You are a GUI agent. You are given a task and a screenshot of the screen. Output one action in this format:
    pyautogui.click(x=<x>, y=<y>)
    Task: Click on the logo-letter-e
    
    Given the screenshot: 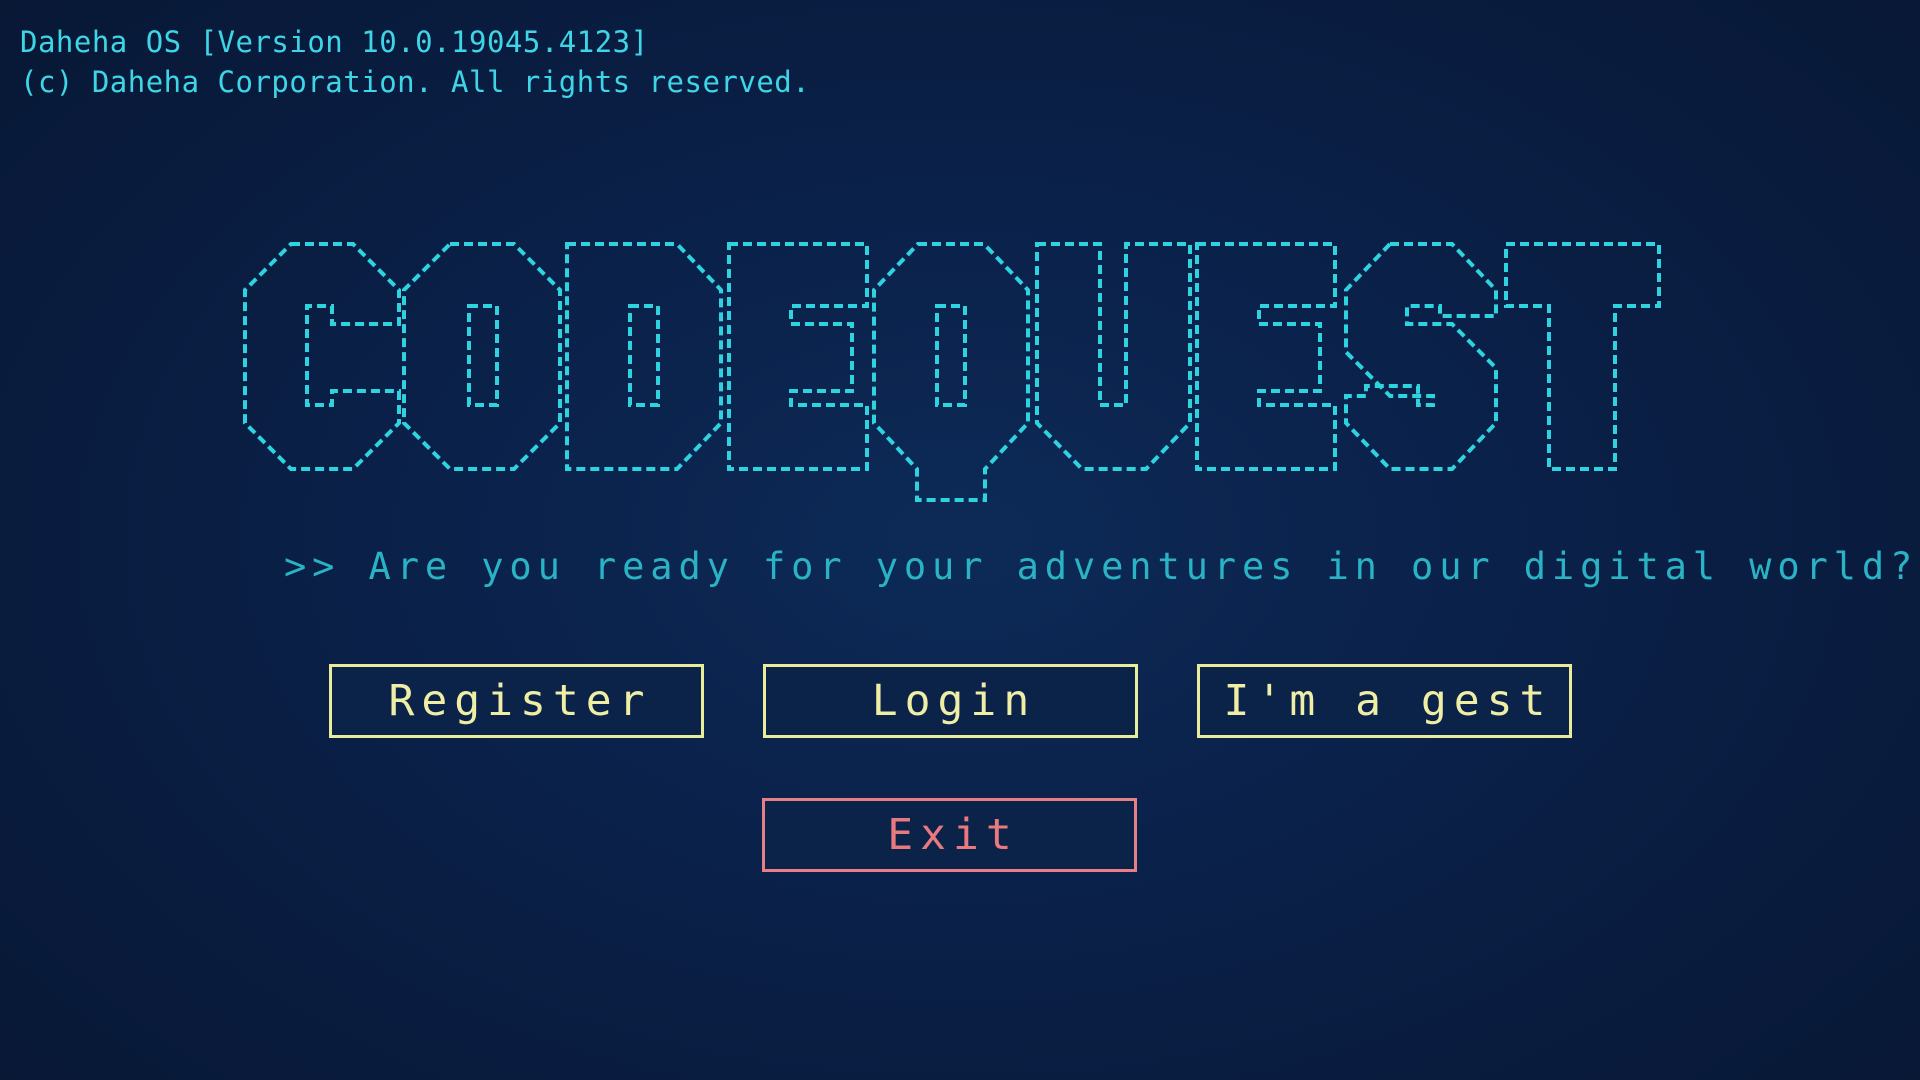 What is the action you would take?
    pyautogui.click(x=798, y=356)
    